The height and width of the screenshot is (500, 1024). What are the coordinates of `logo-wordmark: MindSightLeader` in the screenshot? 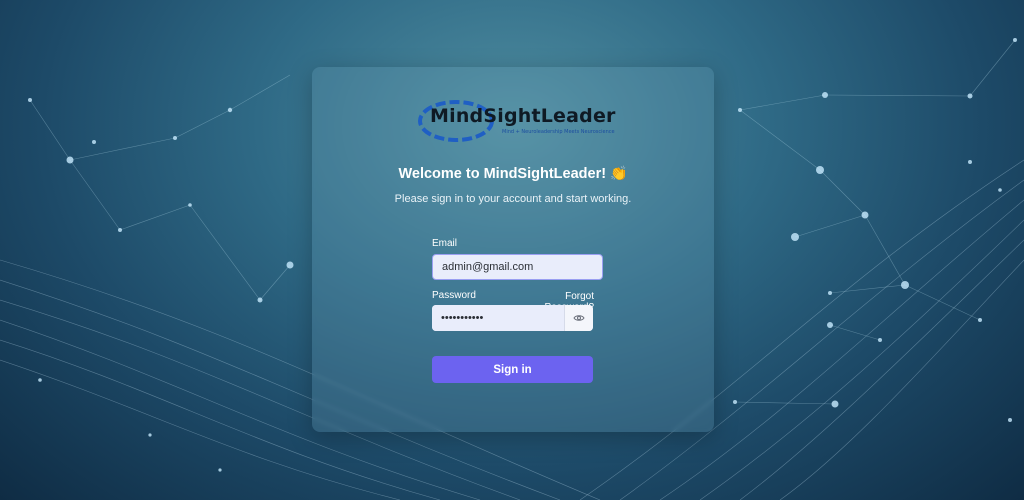 It's located at (523, 116).